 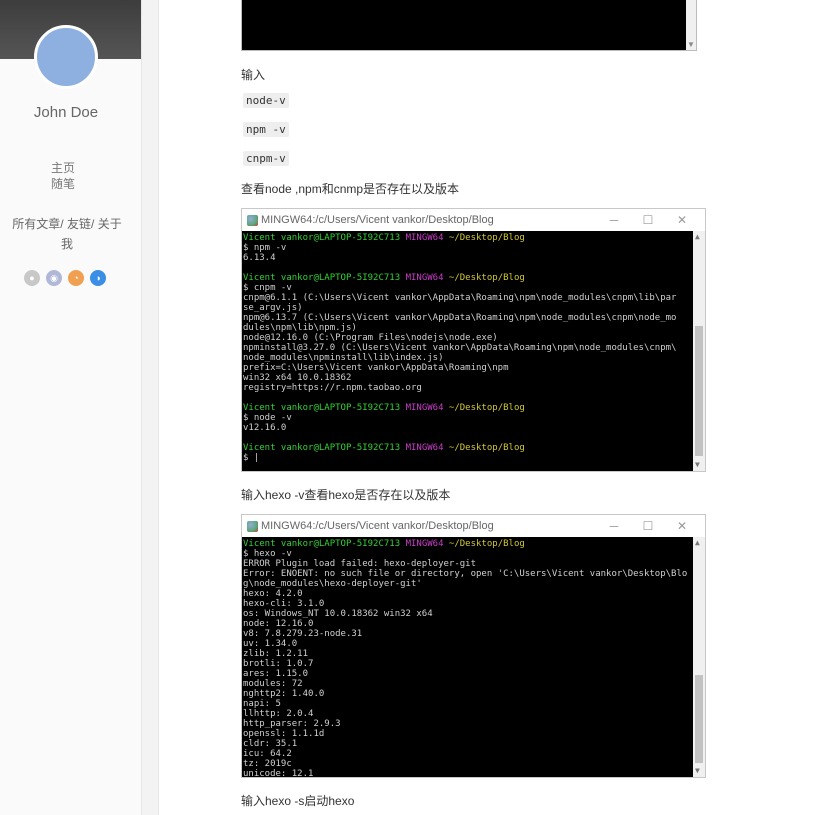 I want to click on code-npm-v: npm -v, so click(x=266, y=129).